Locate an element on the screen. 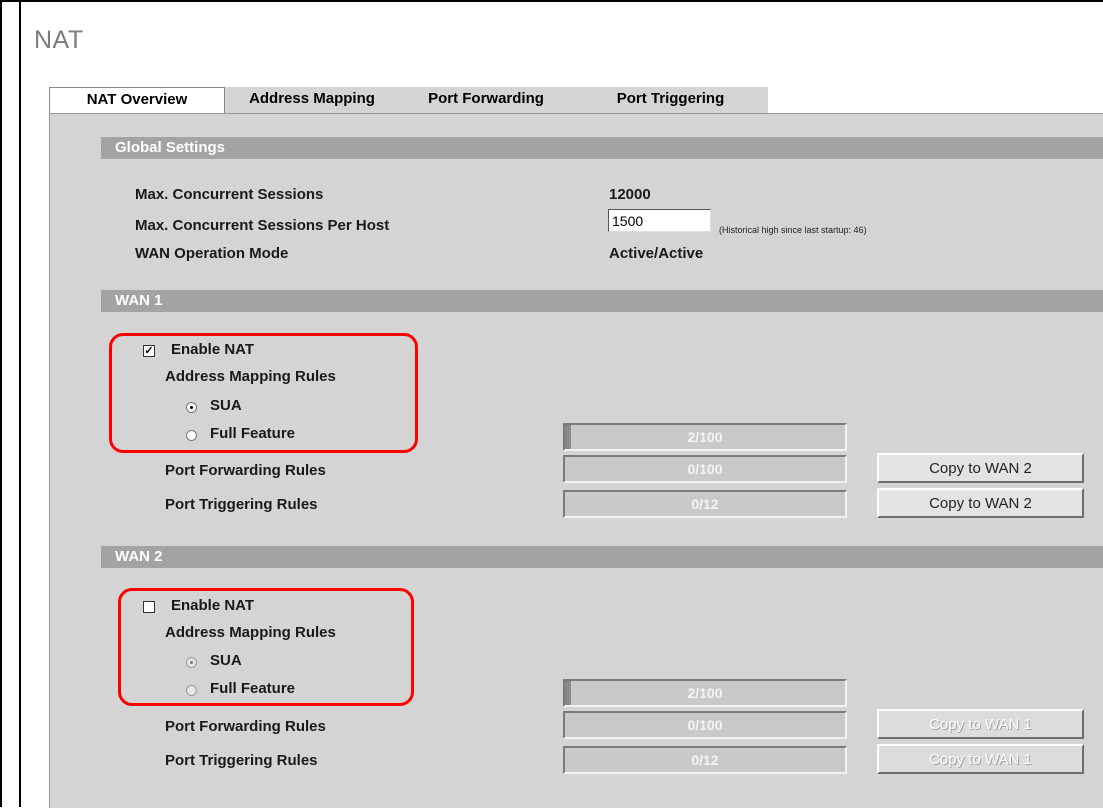  wan1-header: WAN 1 is located at coordinates (602, 301).